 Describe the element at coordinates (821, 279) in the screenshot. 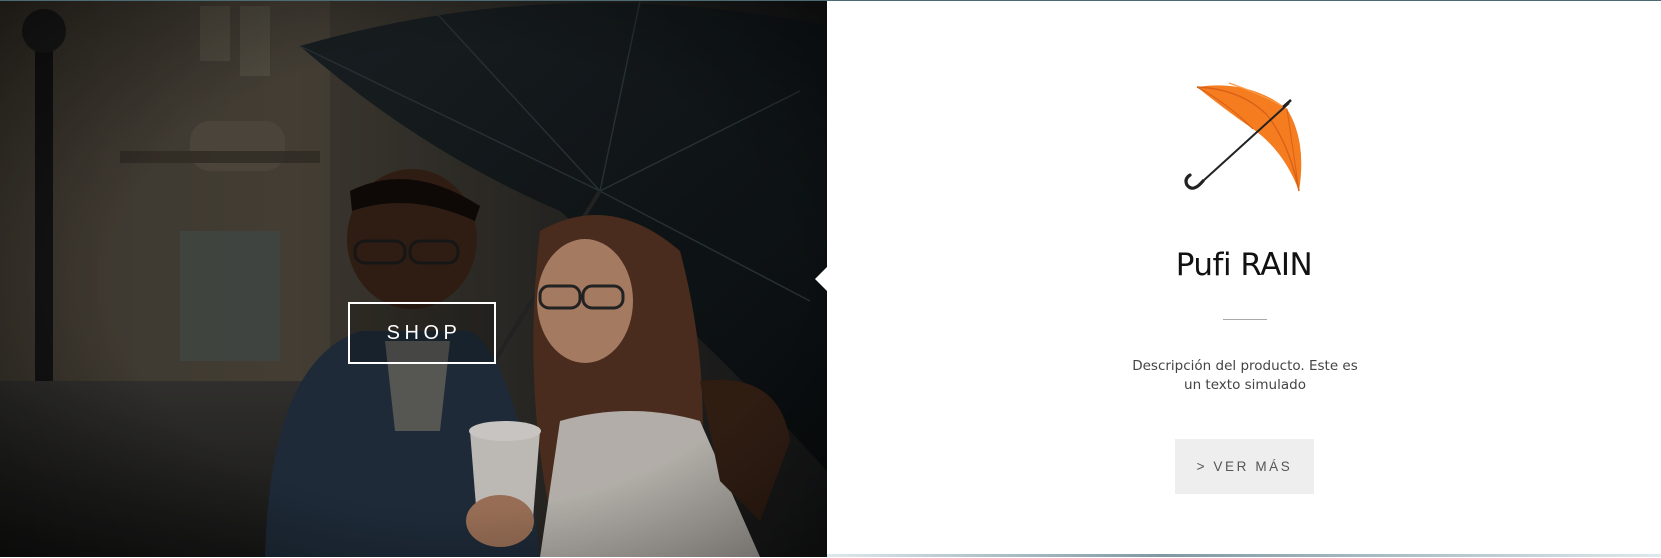

I see `panel-pointer` at that location.